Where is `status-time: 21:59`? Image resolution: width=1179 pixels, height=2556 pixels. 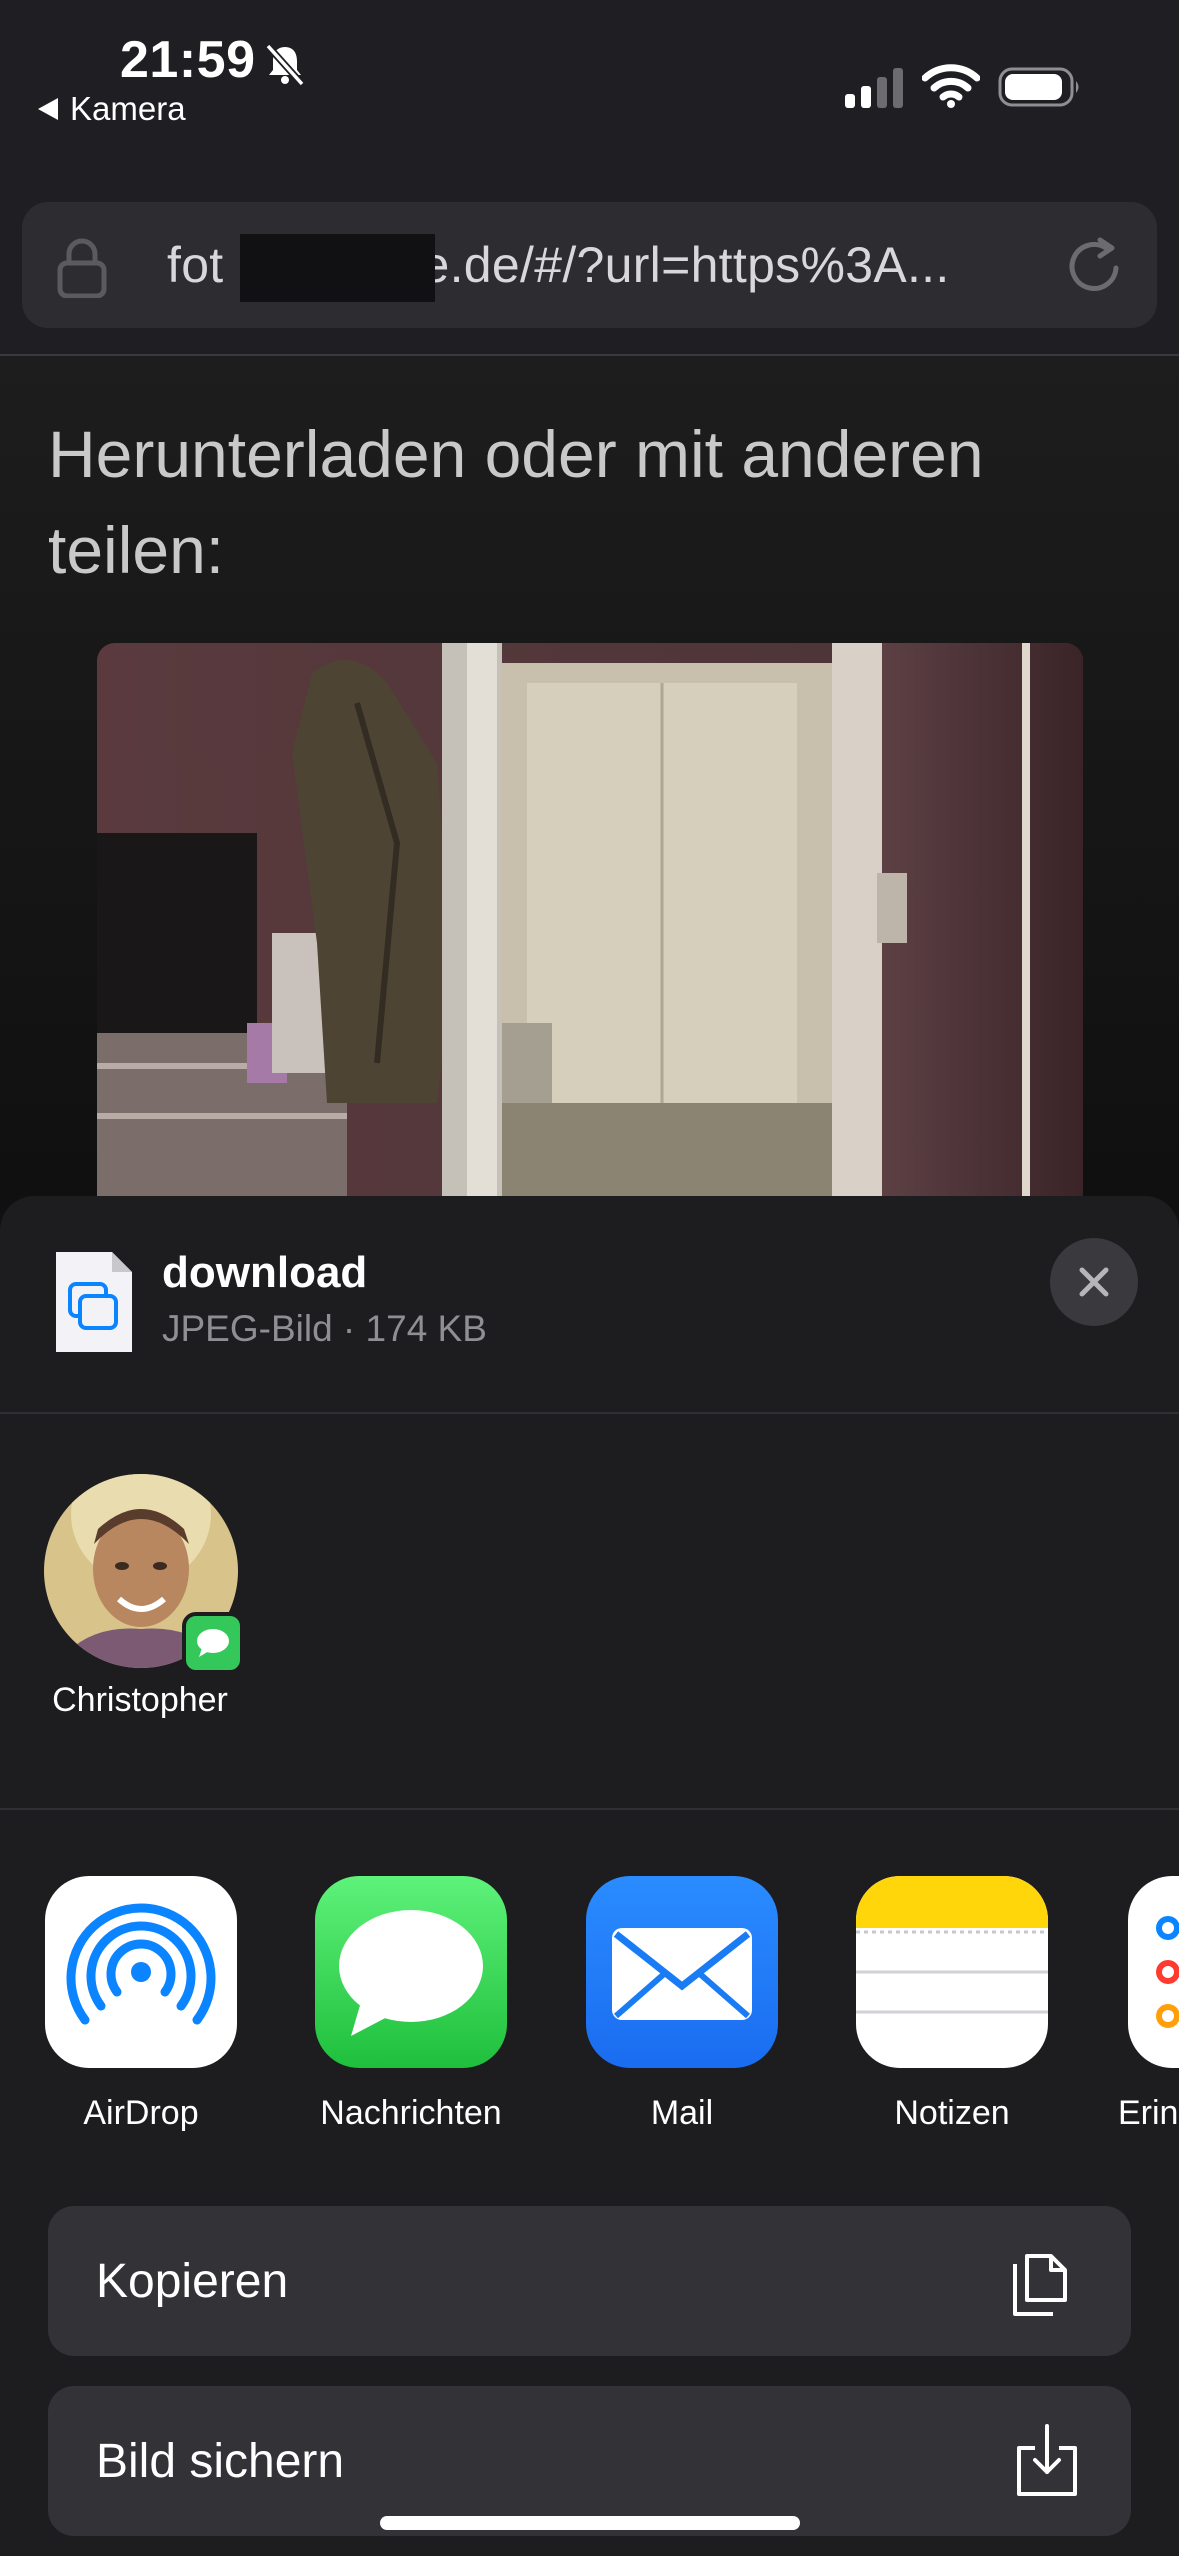 status-time: 21:59 is located at coordinates (188, 60).